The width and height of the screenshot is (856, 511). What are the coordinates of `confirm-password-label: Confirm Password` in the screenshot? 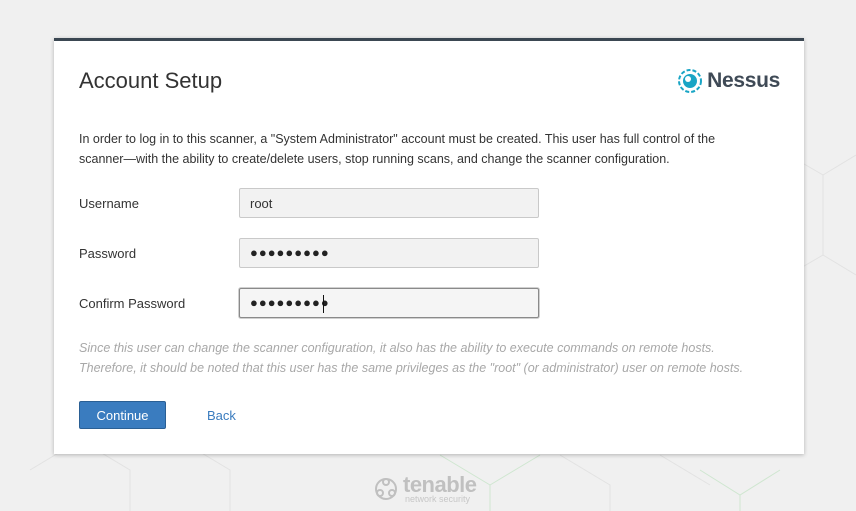 It's located at (132, 303).